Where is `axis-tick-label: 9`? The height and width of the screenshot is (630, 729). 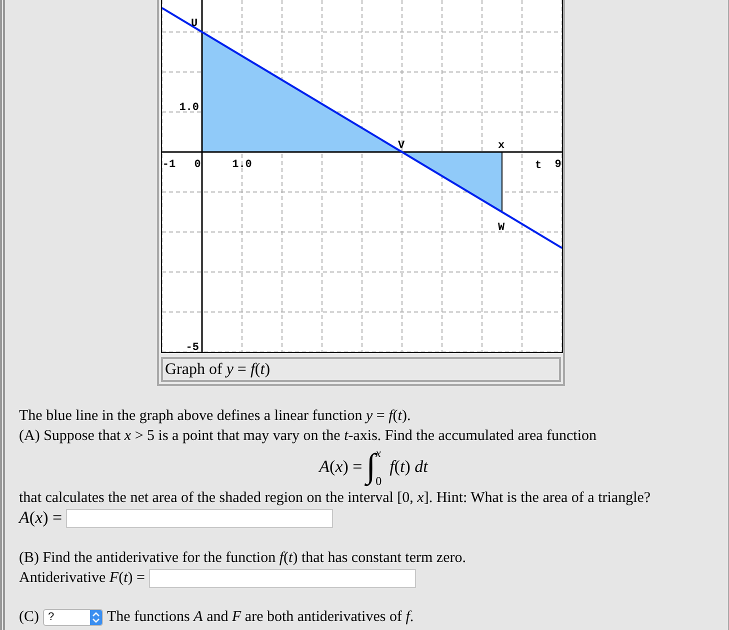
axis-tick-label: 9 is located at coordinates (558, 165).